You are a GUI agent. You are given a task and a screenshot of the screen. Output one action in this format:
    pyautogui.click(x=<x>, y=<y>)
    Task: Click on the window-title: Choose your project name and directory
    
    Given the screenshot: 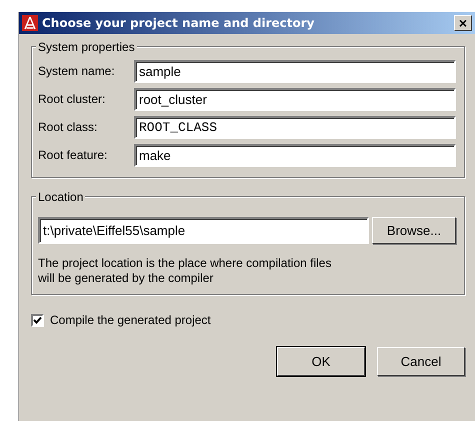 What is the action you would take?
    pyautogui.click(x=178, y=23)
    